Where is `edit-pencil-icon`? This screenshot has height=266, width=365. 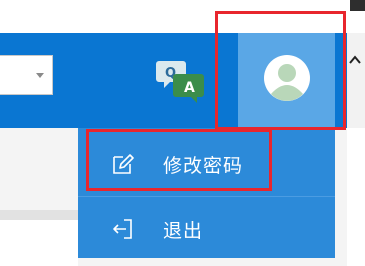 edit-pencil-icon is located at coordinates (123, 164).